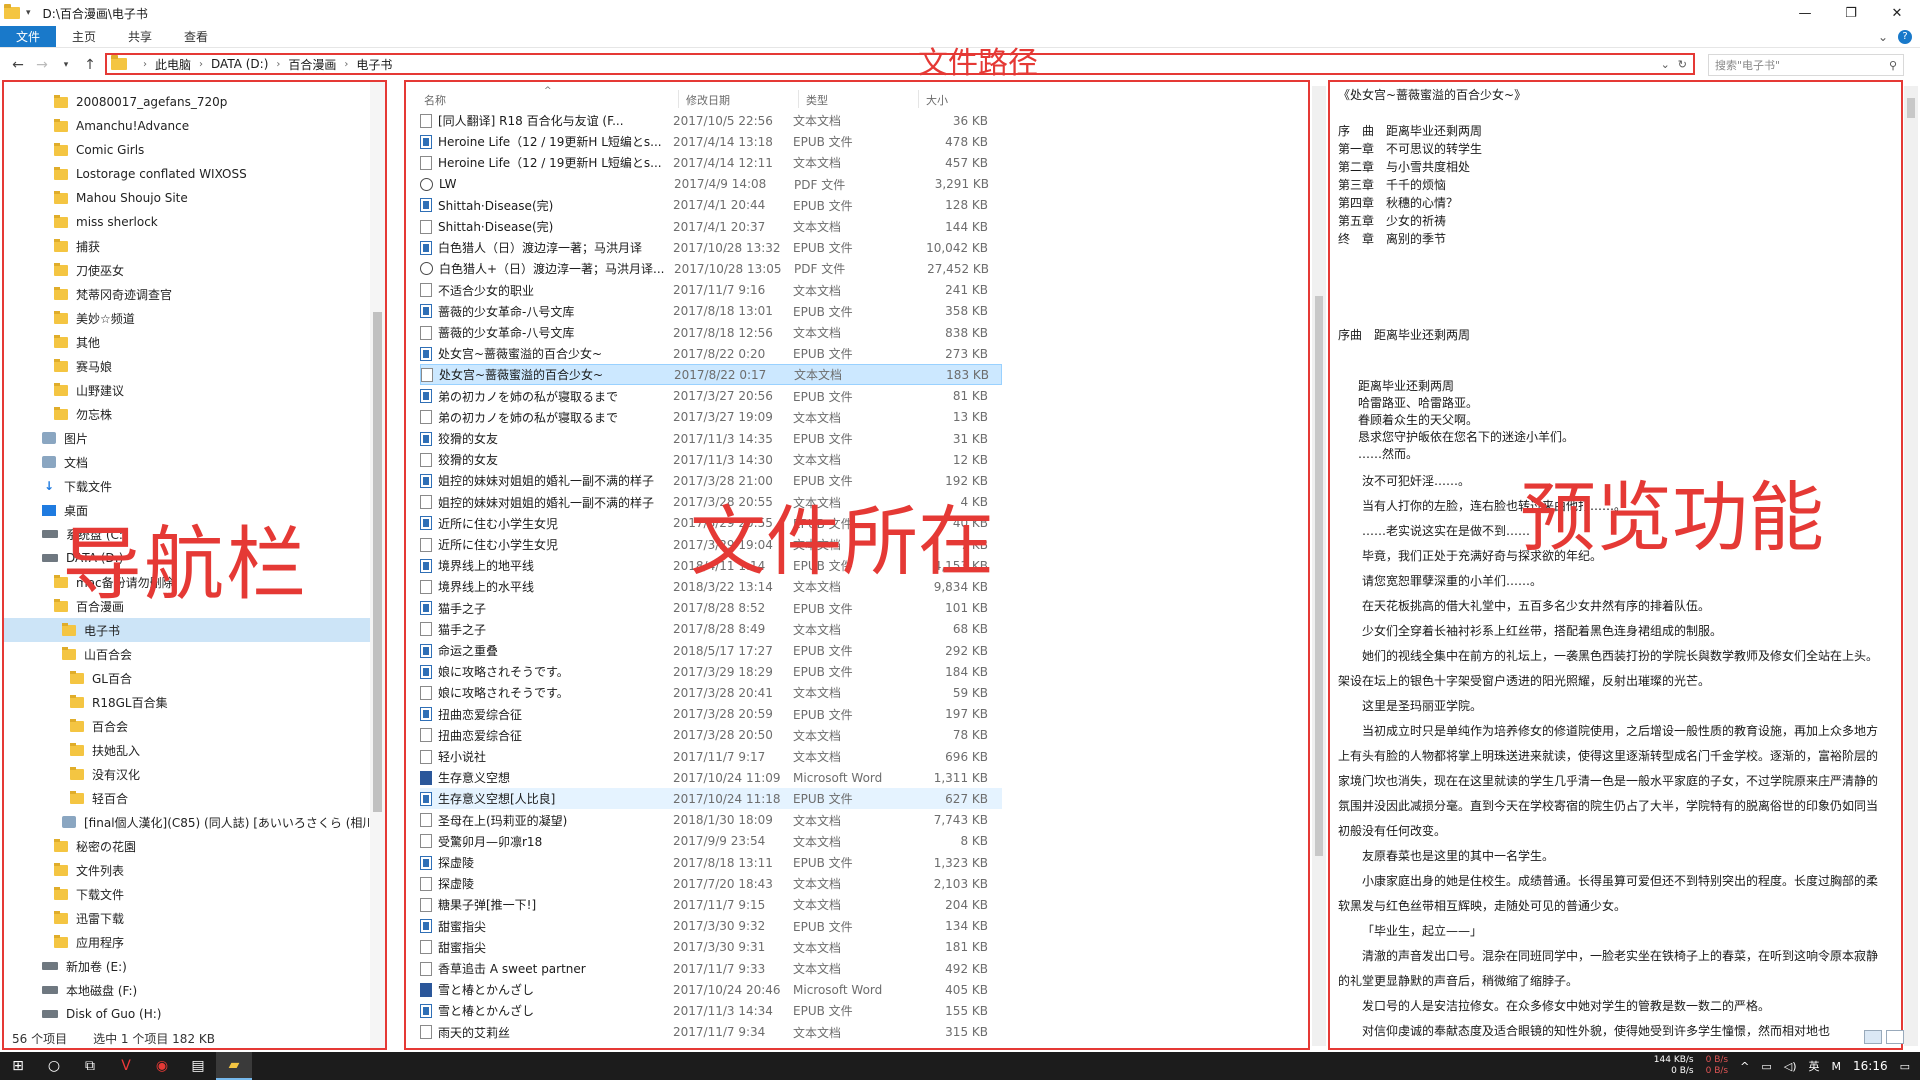  I want to click on expand-ribbon-icon: ⌄, so click(1883, 37).